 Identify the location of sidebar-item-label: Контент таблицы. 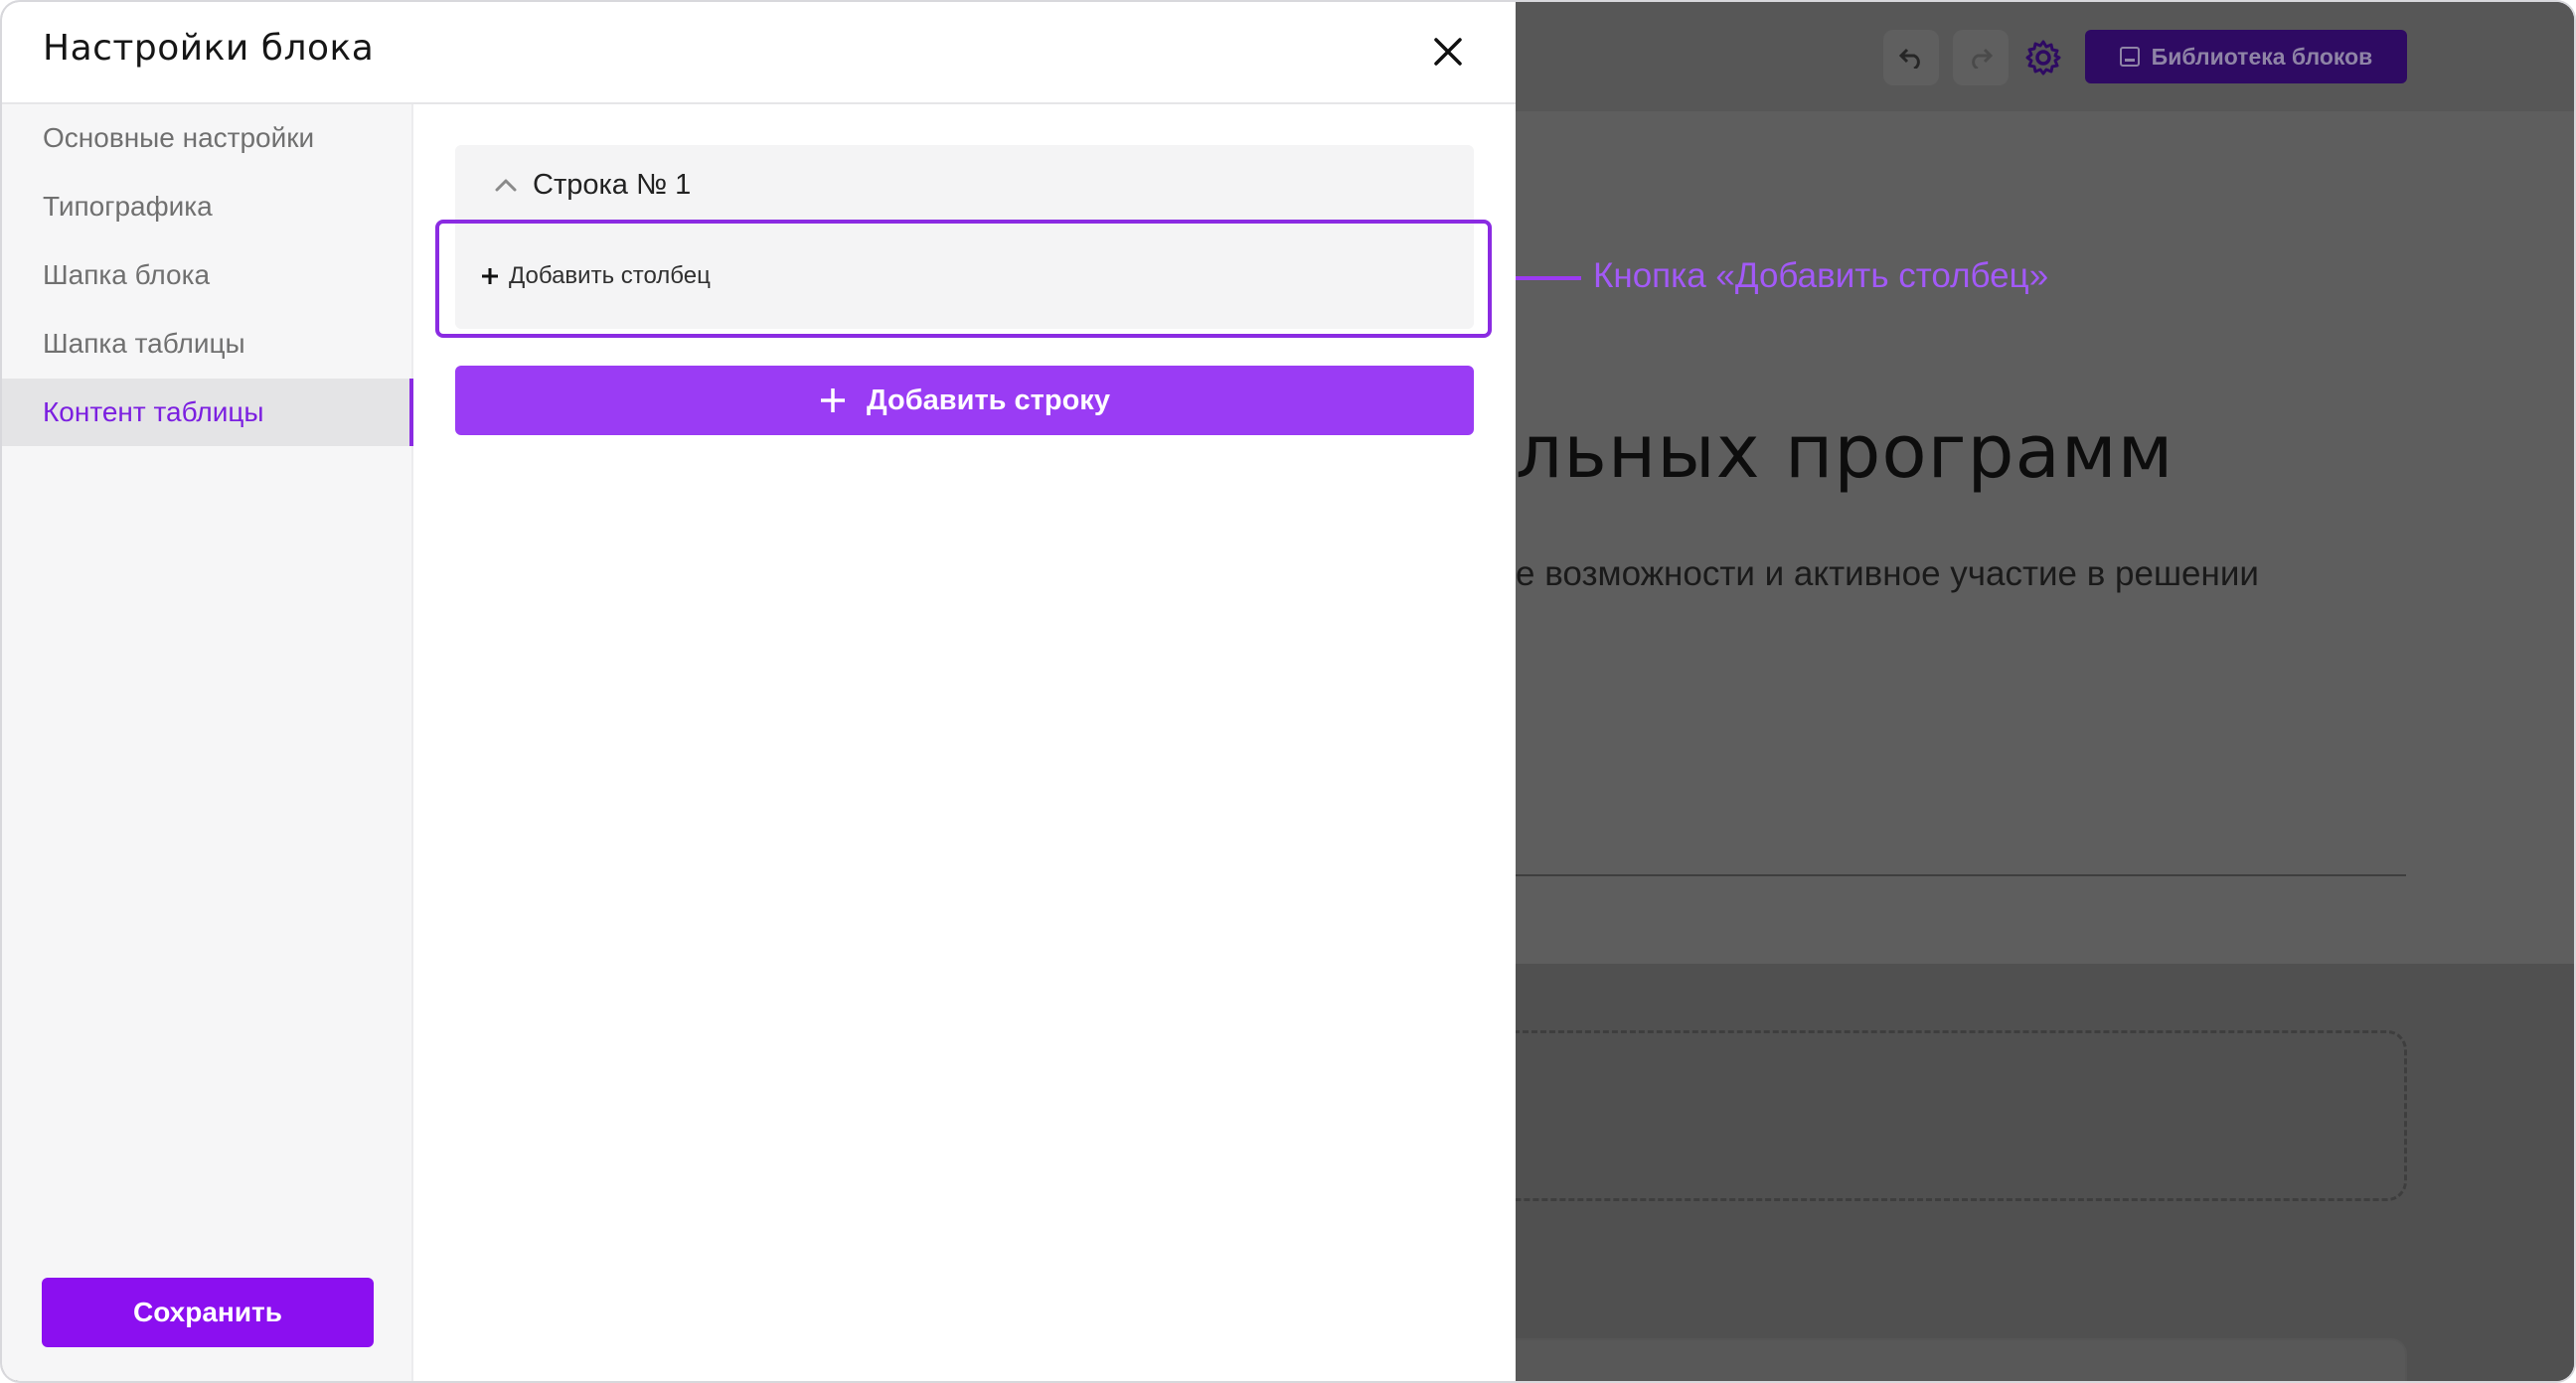
(153, 412).